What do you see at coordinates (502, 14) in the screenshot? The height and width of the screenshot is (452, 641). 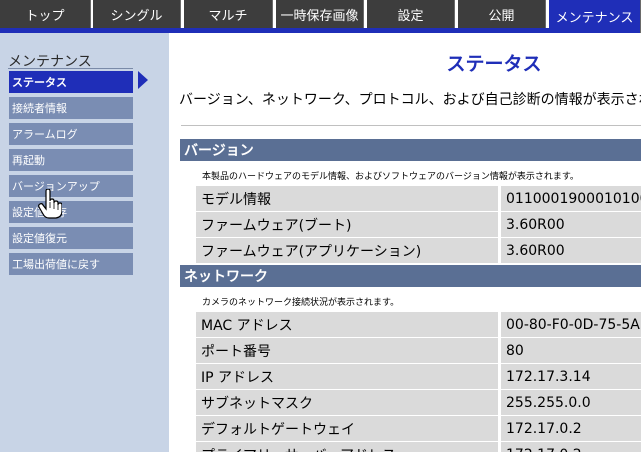 I see `tab-publish: 公開` at bounding box center [502, 14].